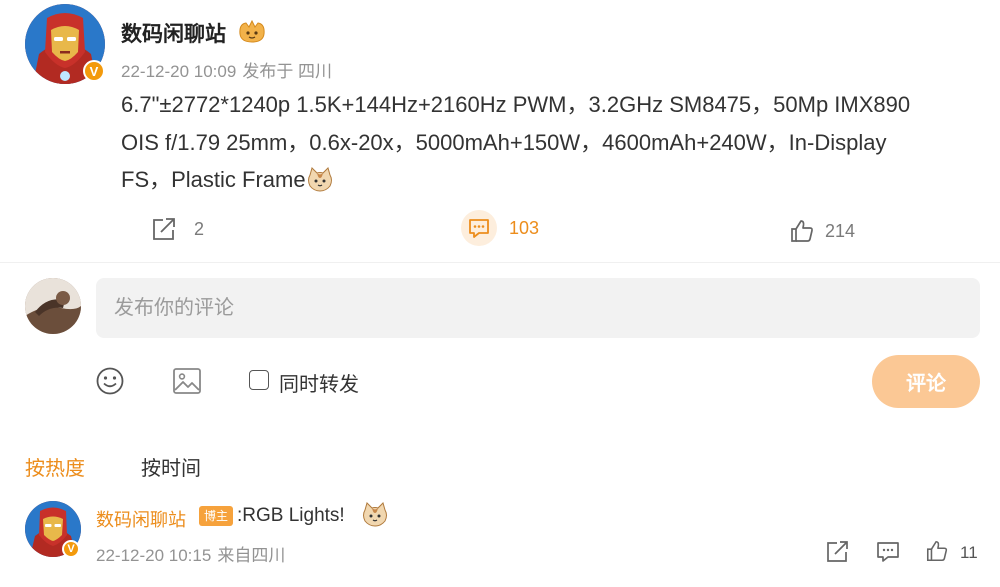 Image resolution: width=1000 pixels, height=587 pixels. Describe the element at coordinates (55, 466) in the screenshot. I see `sort-by-hot-tab: 按热度` at that location.